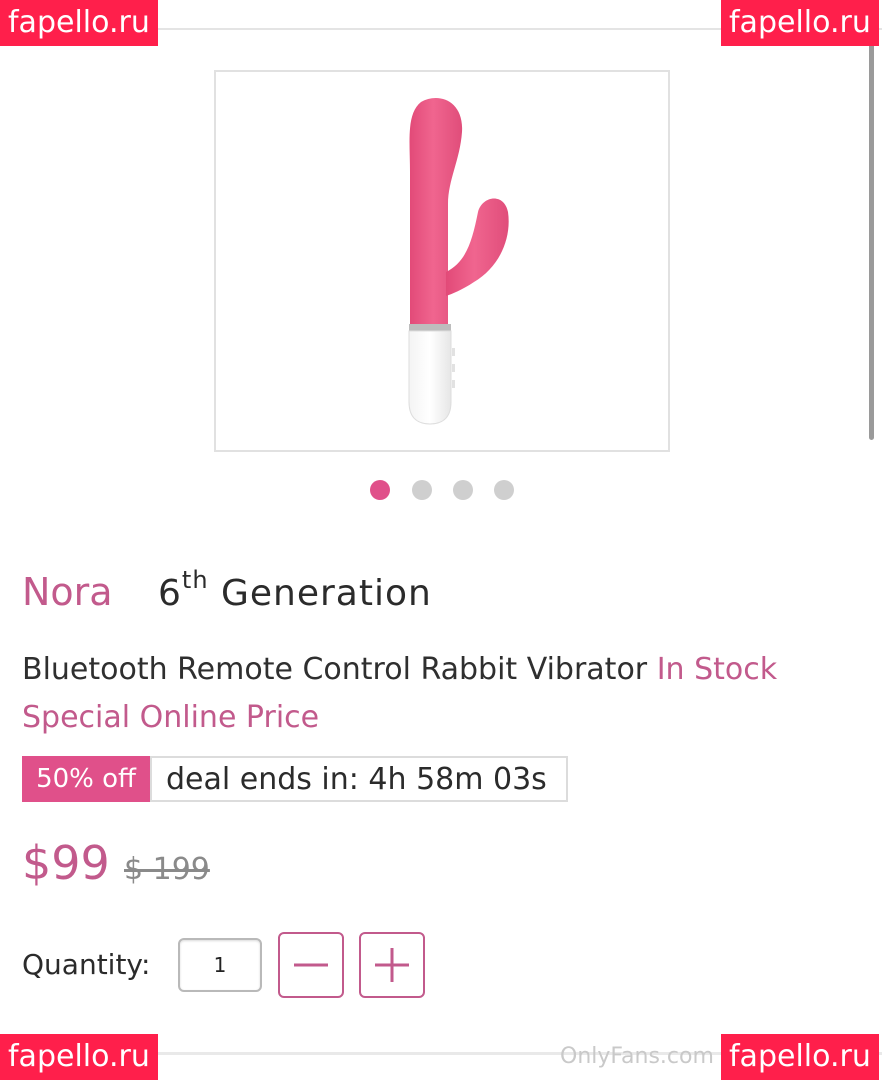 This screenshot has height=1080, width=882. I want to click on product-description: Bluetooth Remote Control Rabbit Vibrator, so click(335, 669).